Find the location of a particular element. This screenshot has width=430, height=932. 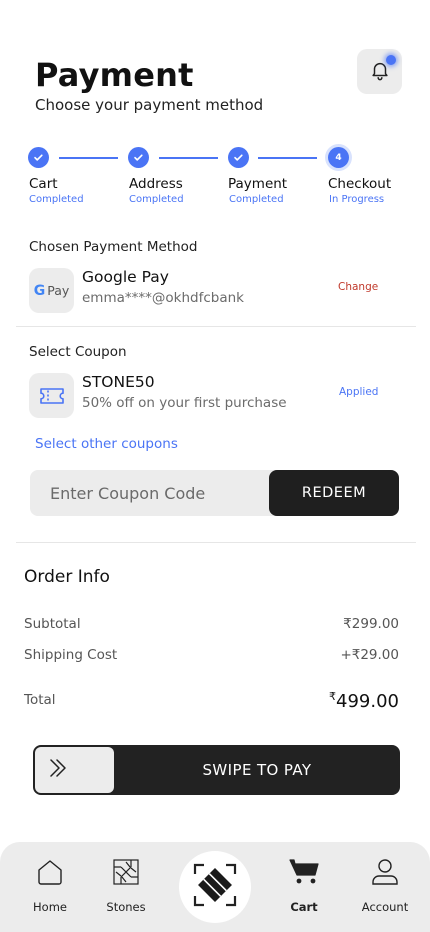

swipe-to-pay-slider: SWIPE TO PAY is located at coordinates (216, 770).